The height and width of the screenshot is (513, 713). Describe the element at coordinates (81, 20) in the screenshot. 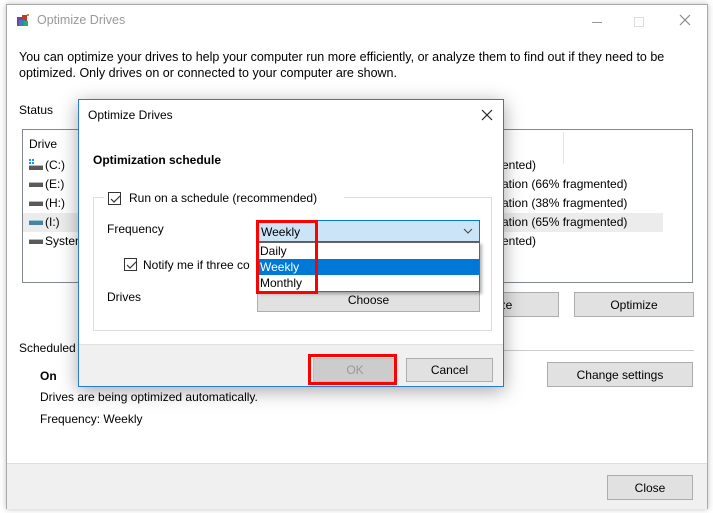

I see `window-title: Optimize Drives` at that location.